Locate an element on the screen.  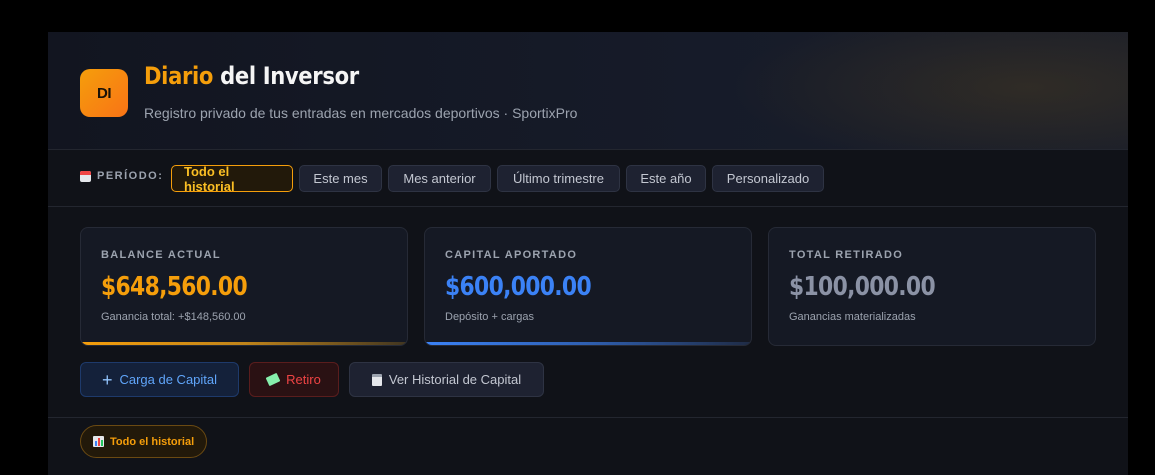
title-accent: Diario is located at coordinates (179, 76).